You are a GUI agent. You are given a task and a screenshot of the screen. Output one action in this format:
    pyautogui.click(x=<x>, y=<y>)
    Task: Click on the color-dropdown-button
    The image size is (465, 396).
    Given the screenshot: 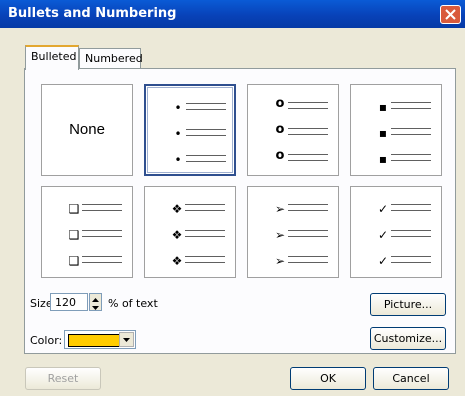 What is the action you would take?
    pyautogui.click(x=126, y=339)
    